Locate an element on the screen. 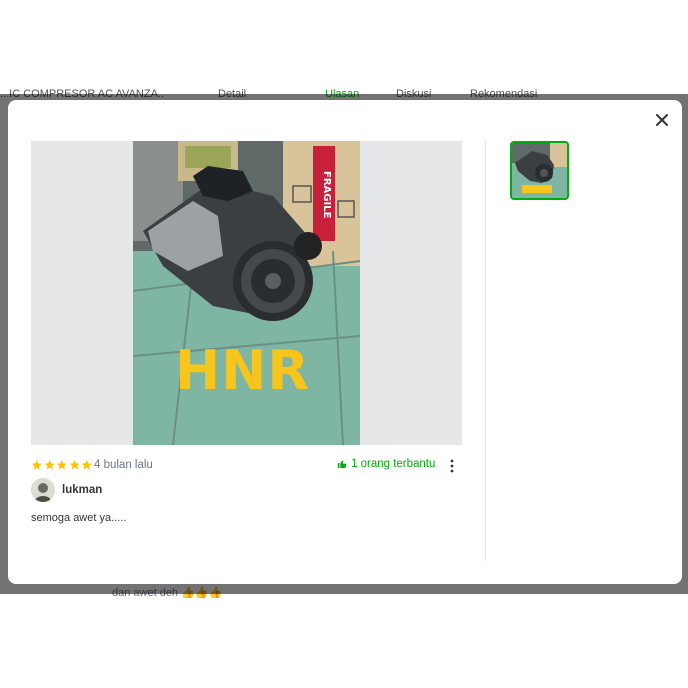 Image resolution: width=688 pixels, height=688 pixels. avatar is located at coordinates (43, 490).